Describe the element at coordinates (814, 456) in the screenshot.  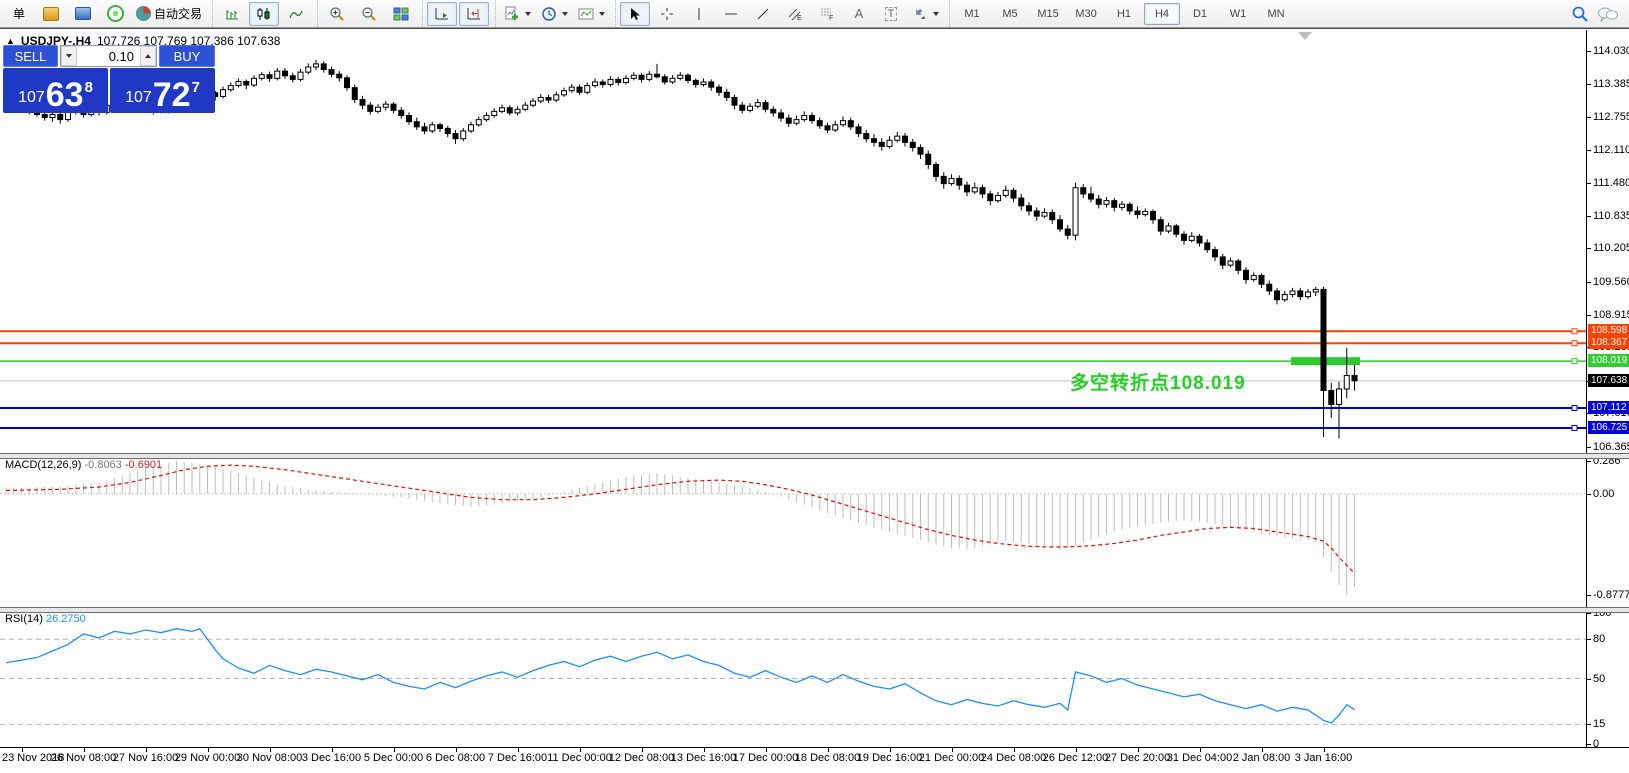
I see `macd-splitter` at that location.